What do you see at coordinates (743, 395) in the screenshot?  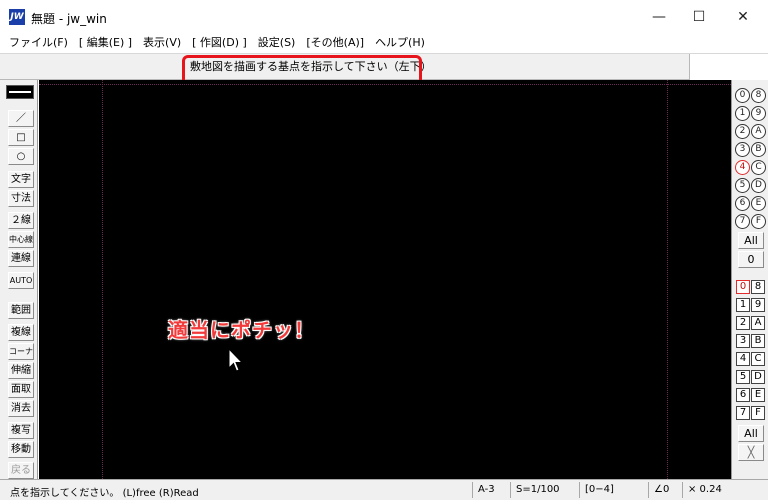 I see `layer-button: 6` at bounding box center [743, 395].